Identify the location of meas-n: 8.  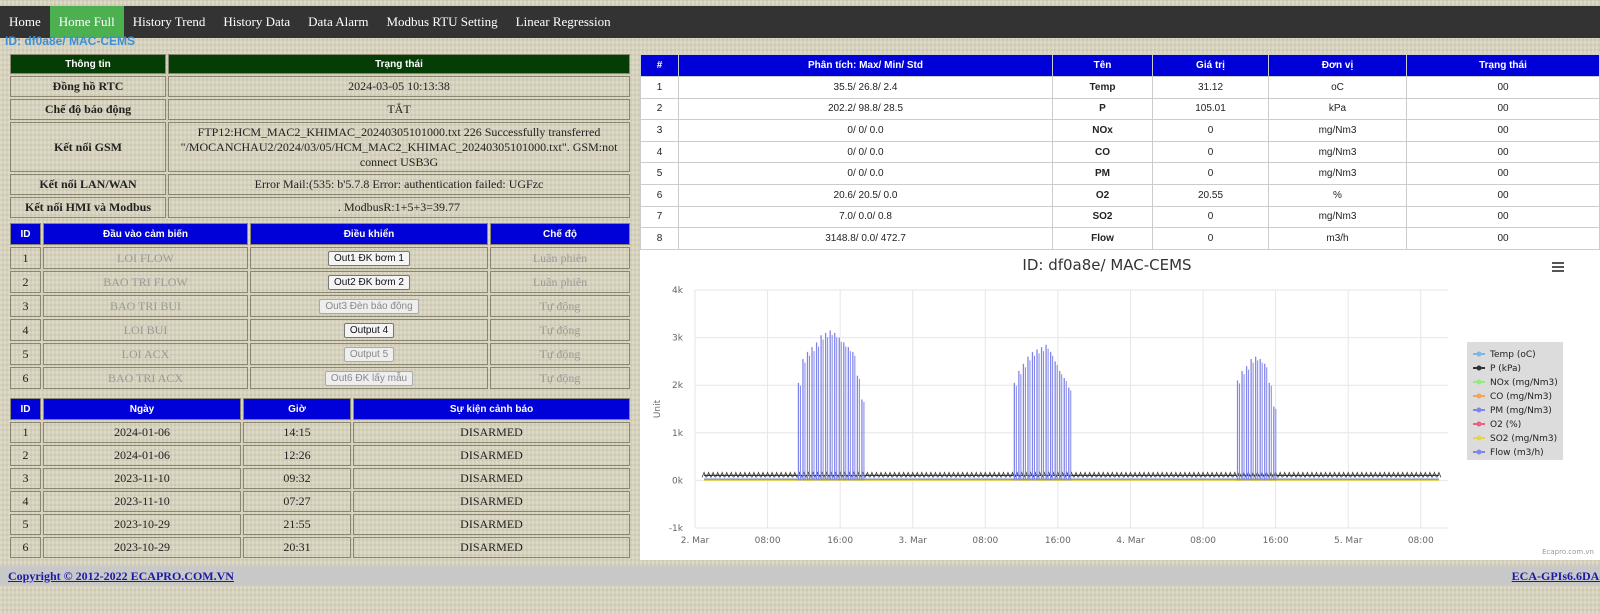
(659, 238).